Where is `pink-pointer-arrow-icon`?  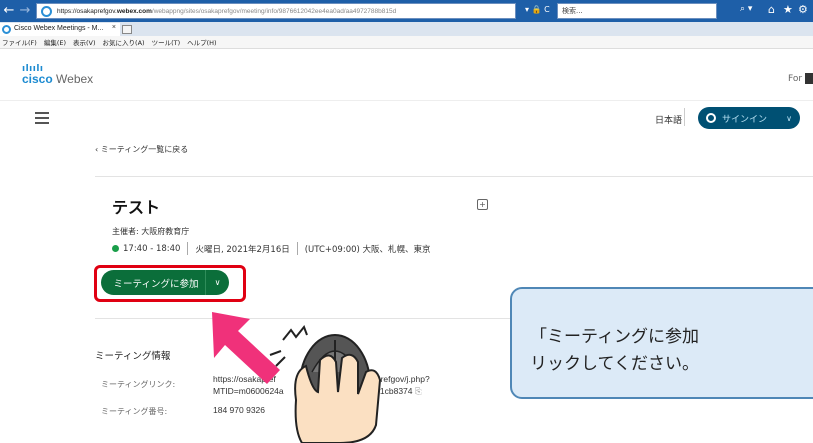
pink-pointer-arrow-icon is located at coordinates (246, 348).